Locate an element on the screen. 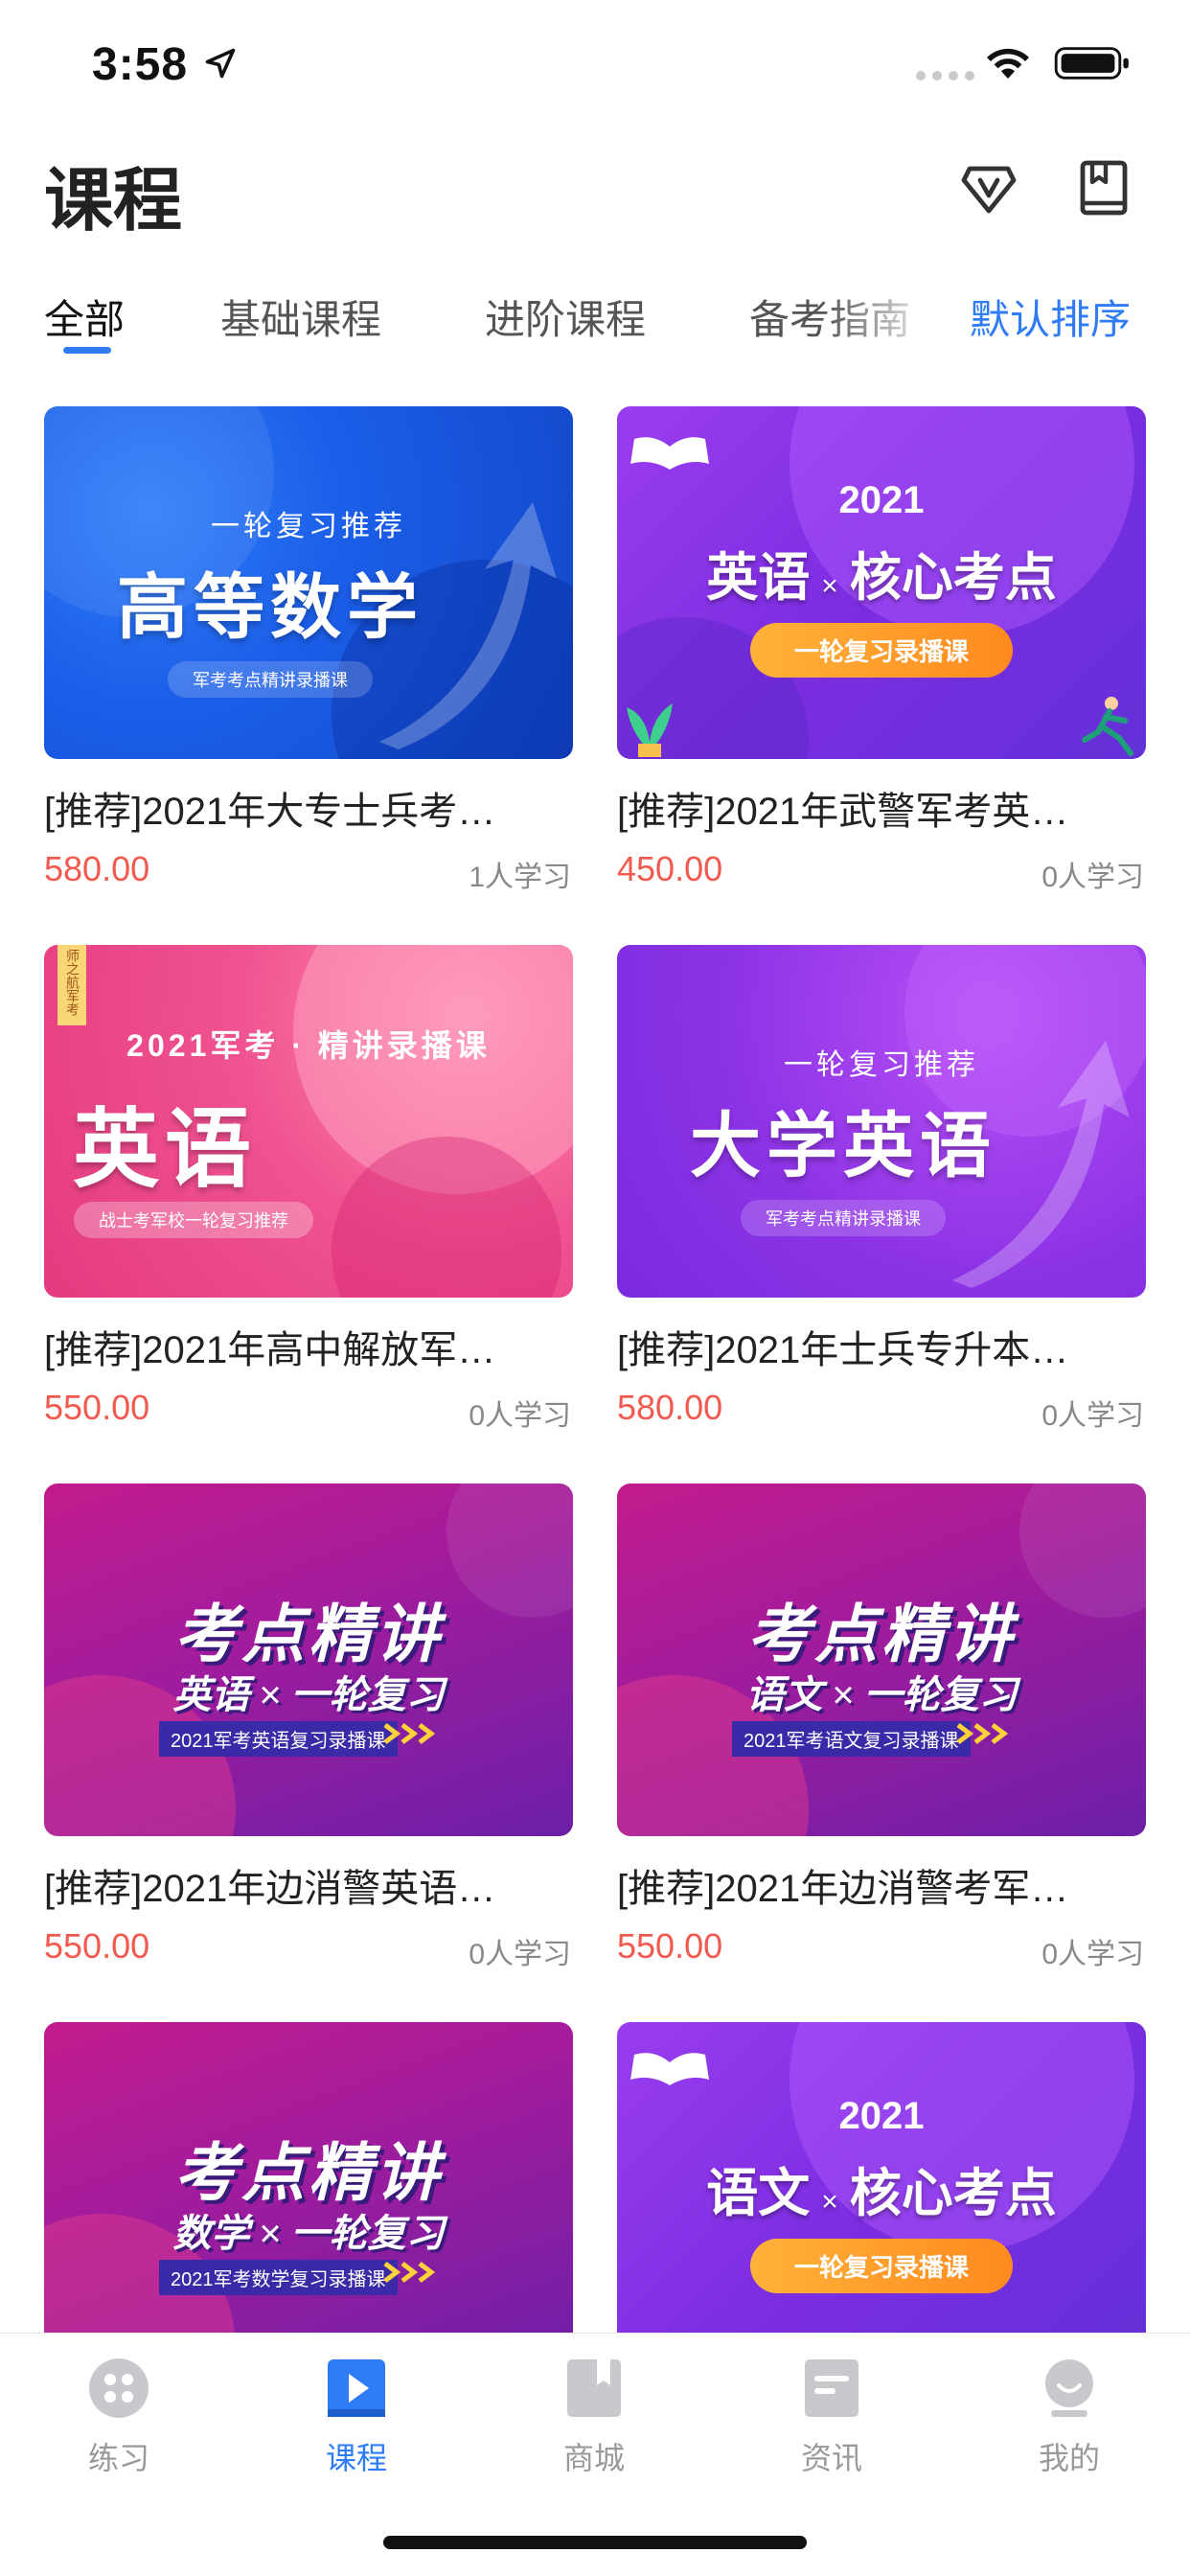 The image size is (1190, 2576). status-time: 3:58 is located at coordinates (140, 64).